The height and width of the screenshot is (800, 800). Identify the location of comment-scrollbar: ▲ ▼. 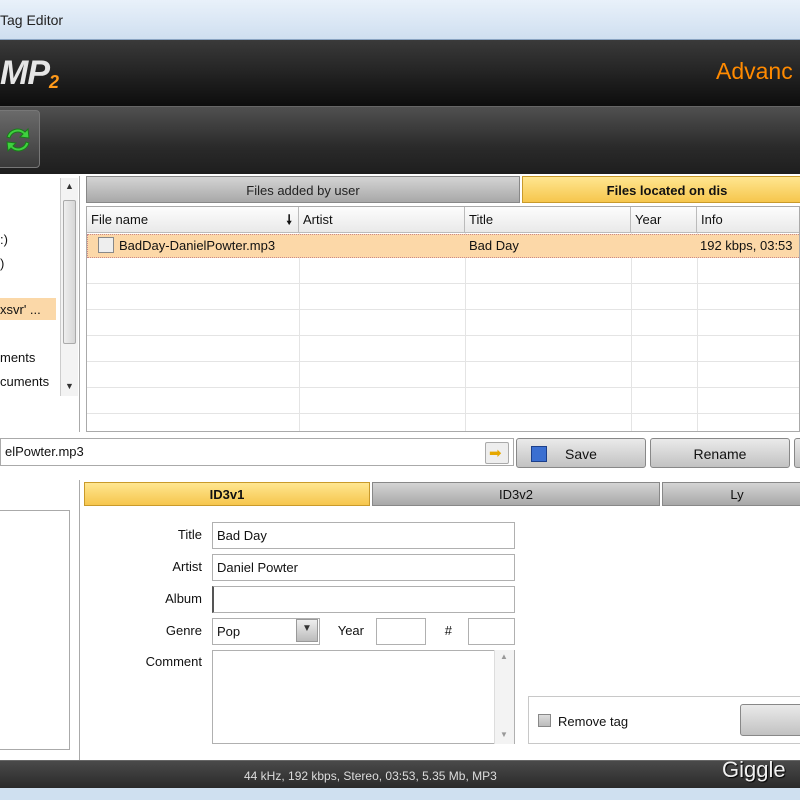
(504, 697).